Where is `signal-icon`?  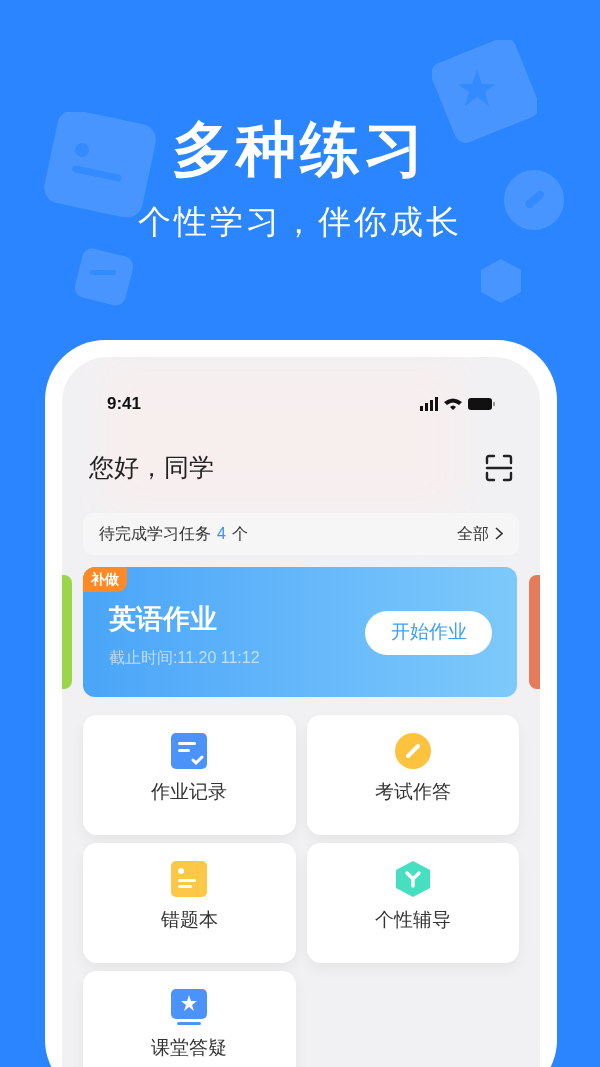
signal-icon is located at coordinates (429, 404).